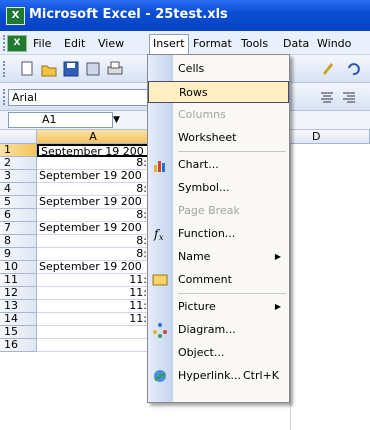  I want to click on title-bar: X Microsoft Excel - 25test.xls, so click(185, 15).